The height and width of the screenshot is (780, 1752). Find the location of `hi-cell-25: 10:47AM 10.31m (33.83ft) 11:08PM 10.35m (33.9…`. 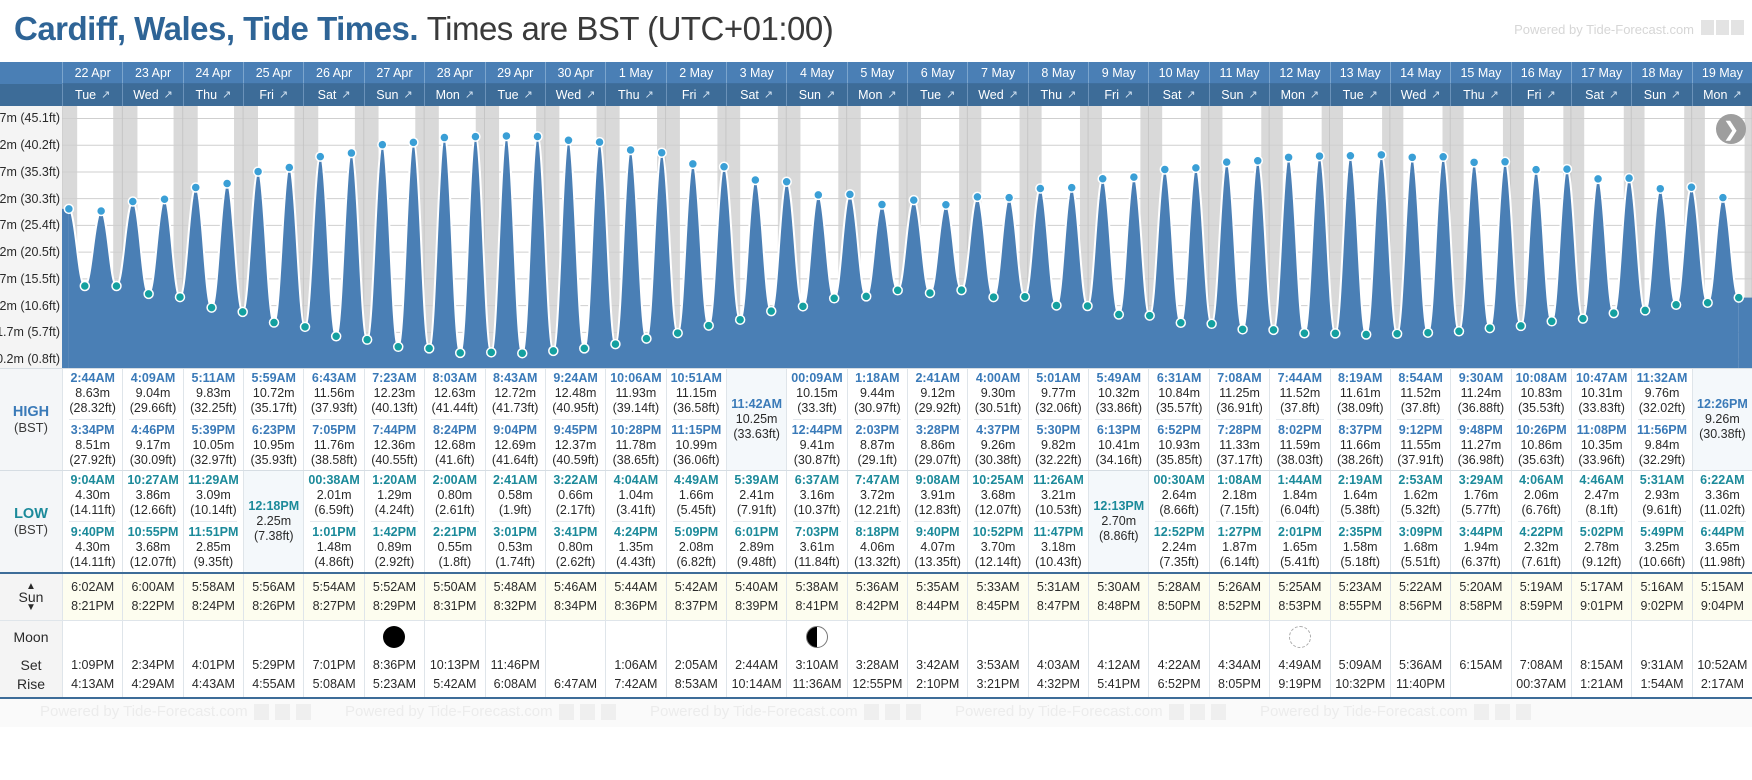

hi-cell-25: 10:47AM 10.31m (33.83ft) 11:08PM 10.35m (33.9… is located at coordinates (1600, 419).